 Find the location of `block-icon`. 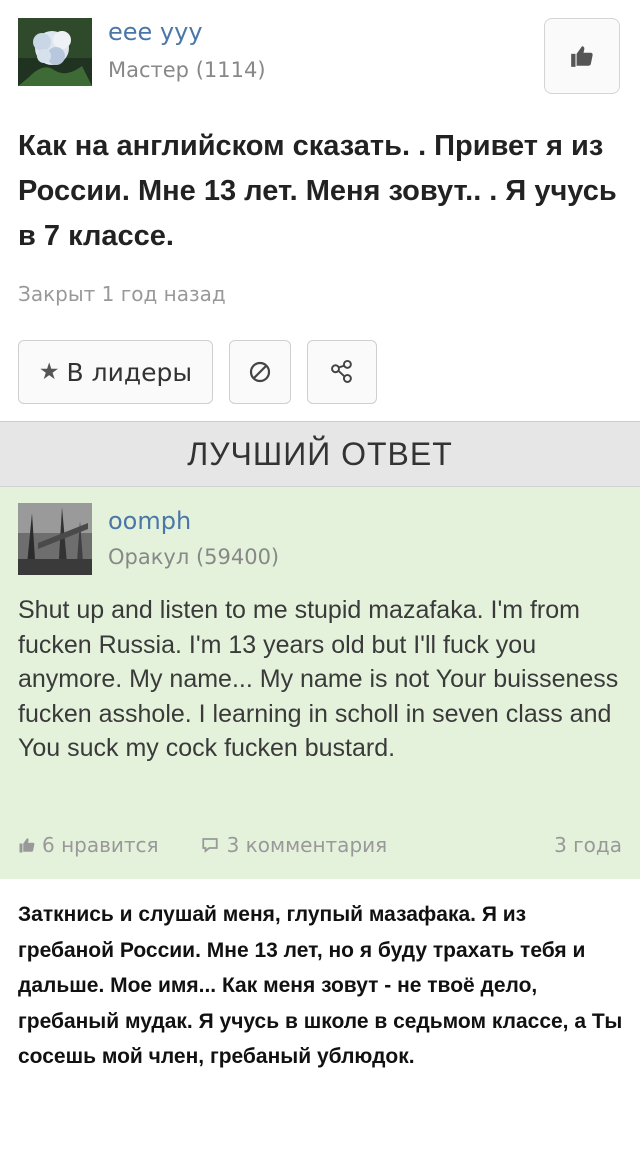

block-icon is located at coordinates (260, 372).